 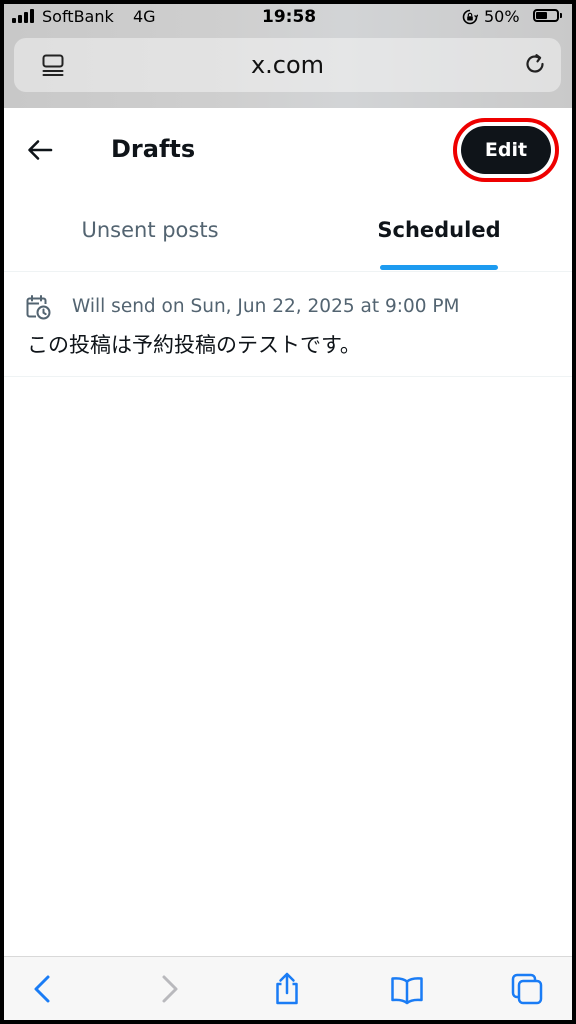 What do you see at coordinates (502, 16) in the screenshot?
I see `battery-percentage: 50%` at bounding box center [502, 16].